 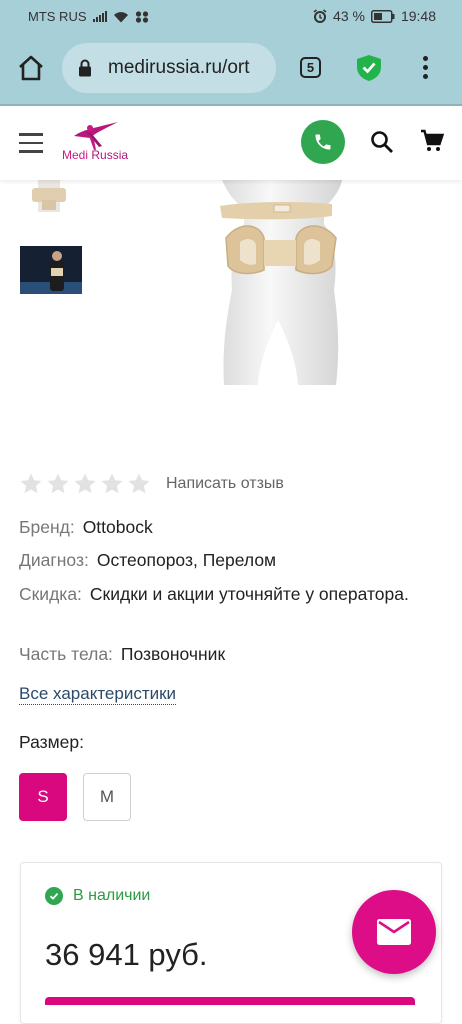 What do you see at coordinates (230, 1001) in the screenshot?
I see `add-to-cart-button` at bounding box center [230, 1001].